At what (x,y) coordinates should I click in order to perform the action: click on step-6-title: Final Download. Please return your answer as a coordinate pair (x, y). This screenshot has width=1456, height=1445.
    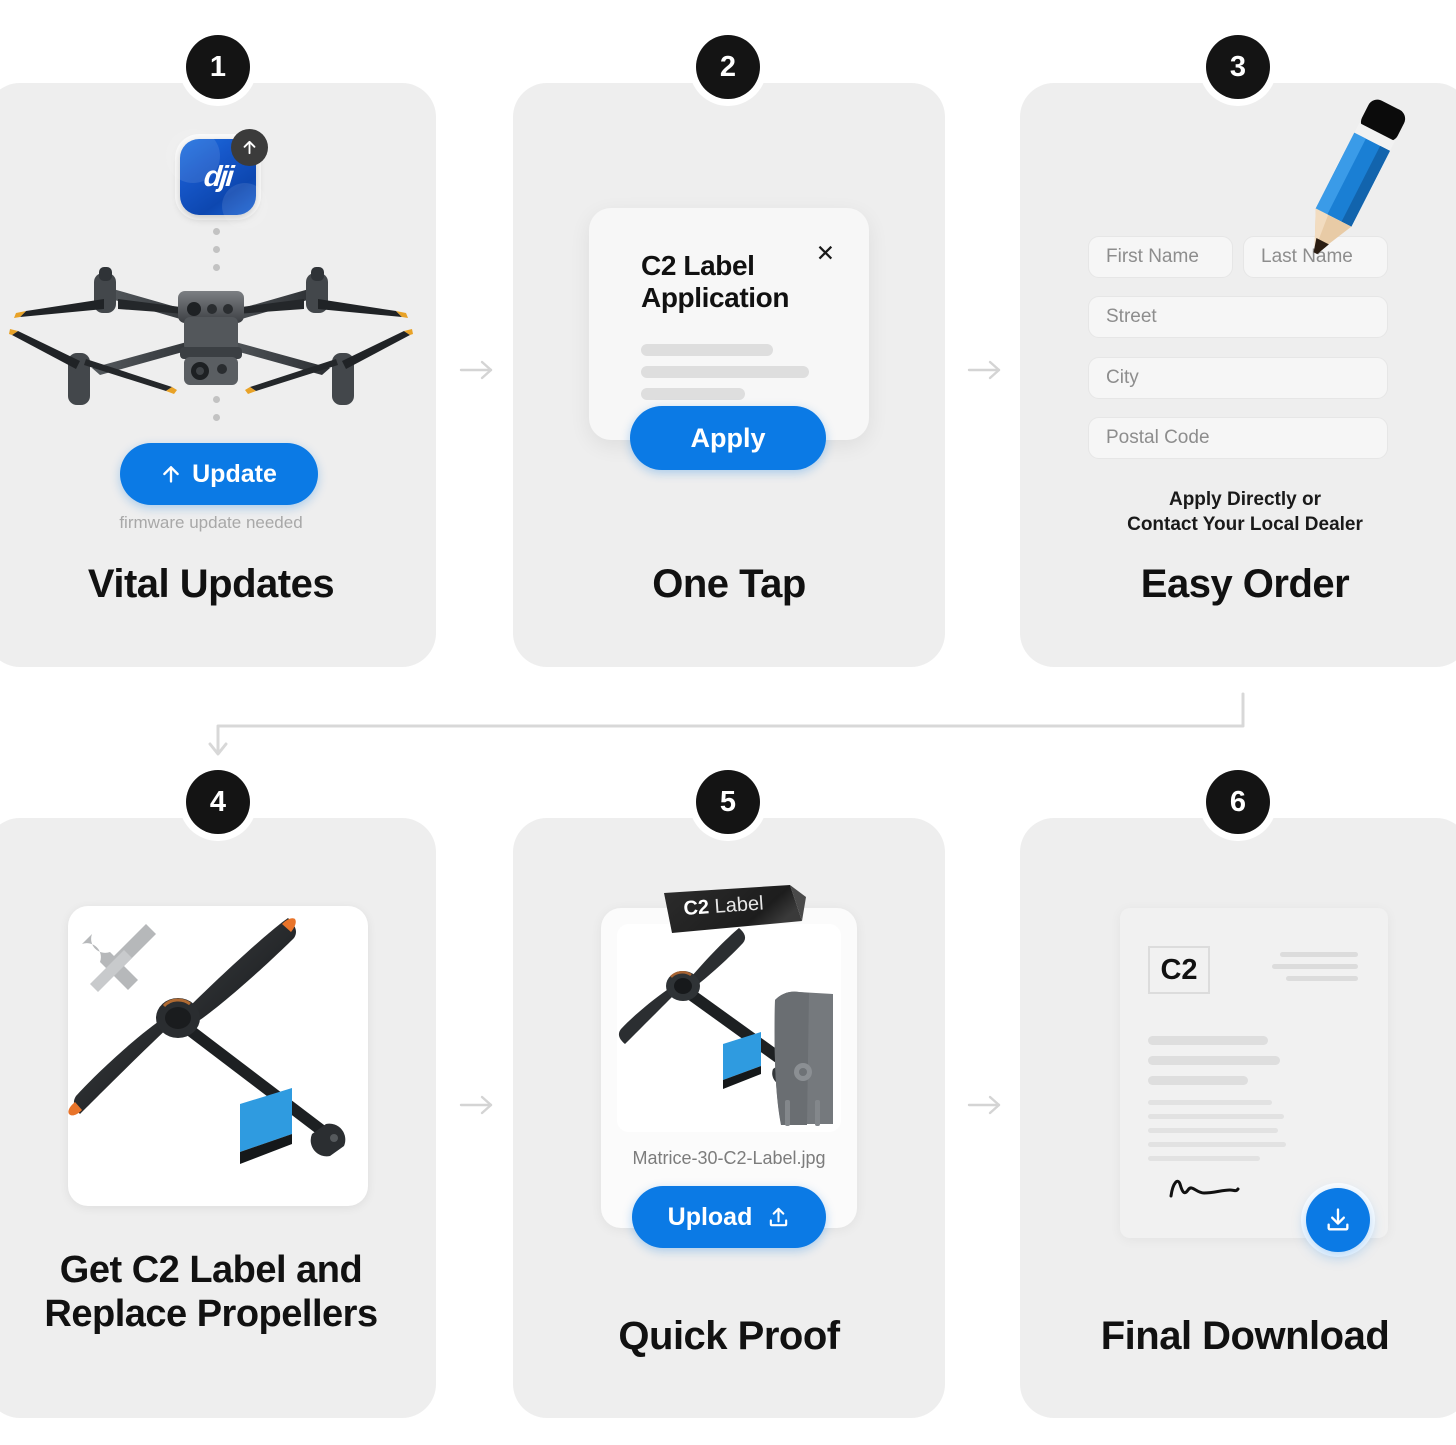
    Looking at the image, I should click on (1245, 1336).